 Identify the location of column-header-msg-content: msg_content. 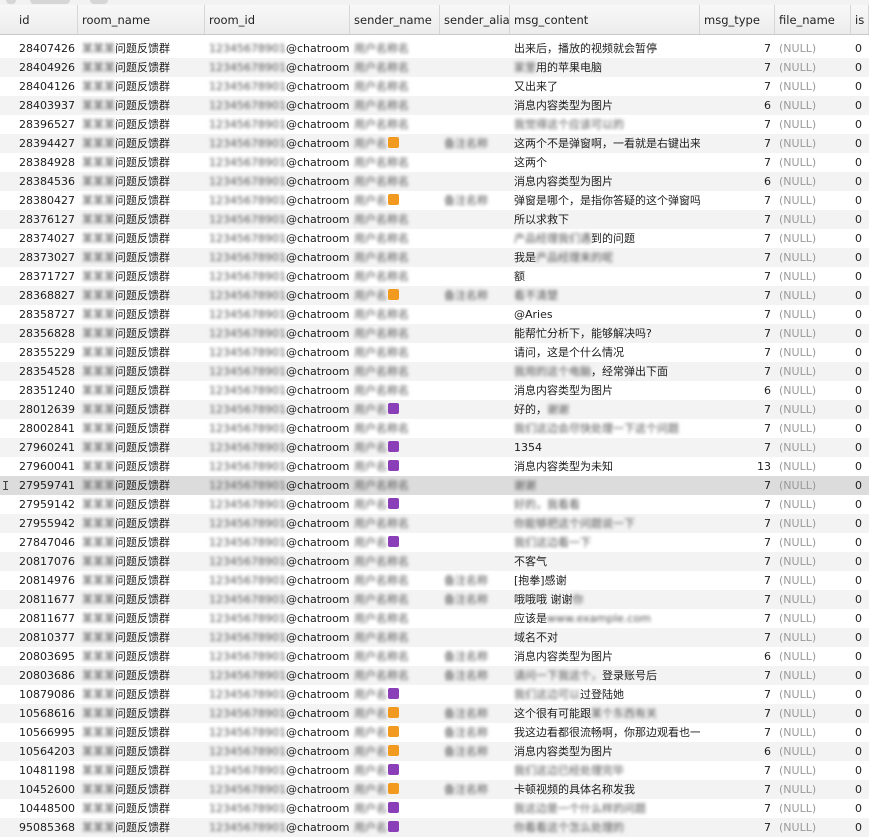
(605, 19).